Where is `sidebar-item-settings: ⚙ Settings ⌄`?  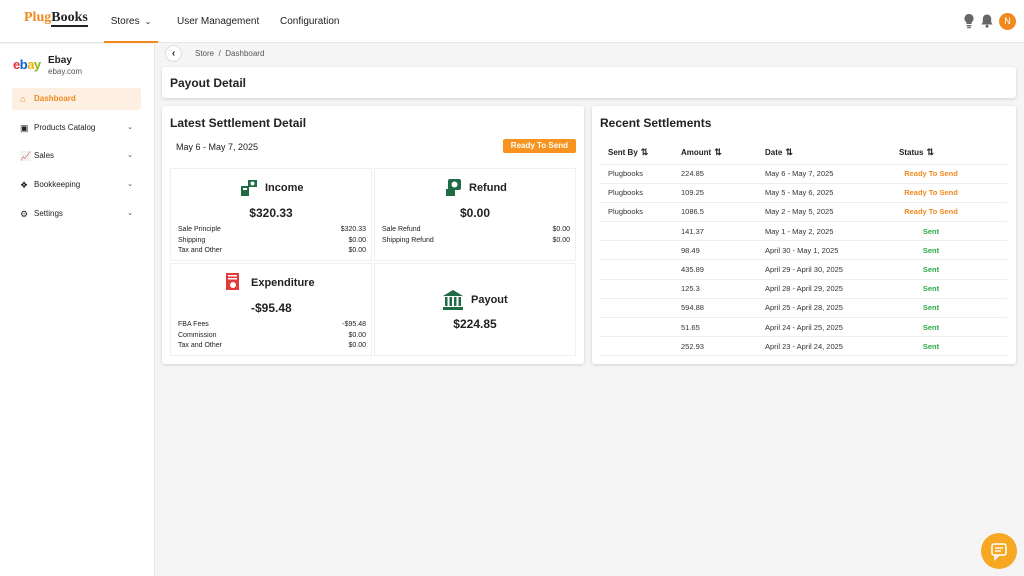 sidebar-item-settings: ⚙ Settings ⌄ is located at coordinates (76, 214).